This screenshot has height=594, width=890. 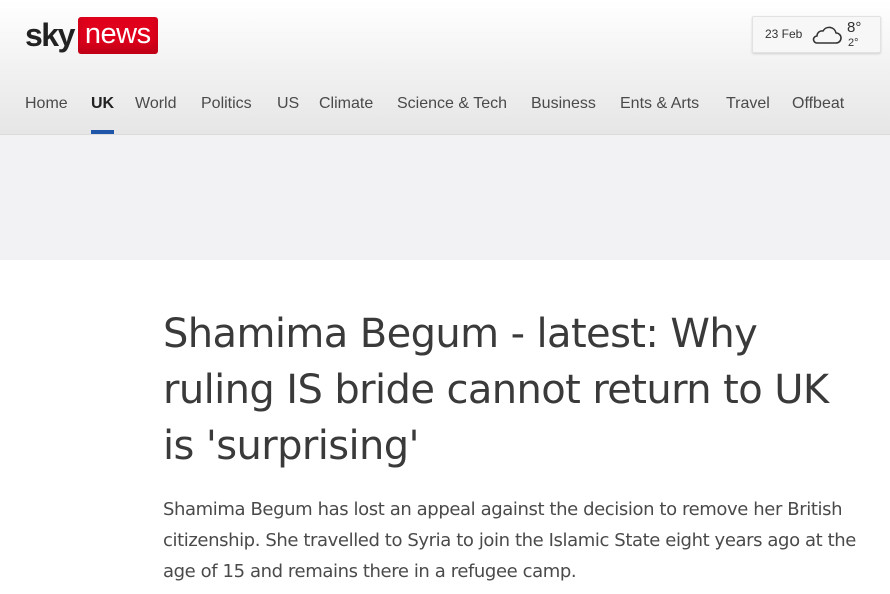 What do you see at coordinates (563, 104) in the screenshot?
I see `nav-item-business: Business` at bounding box center [563, 104].